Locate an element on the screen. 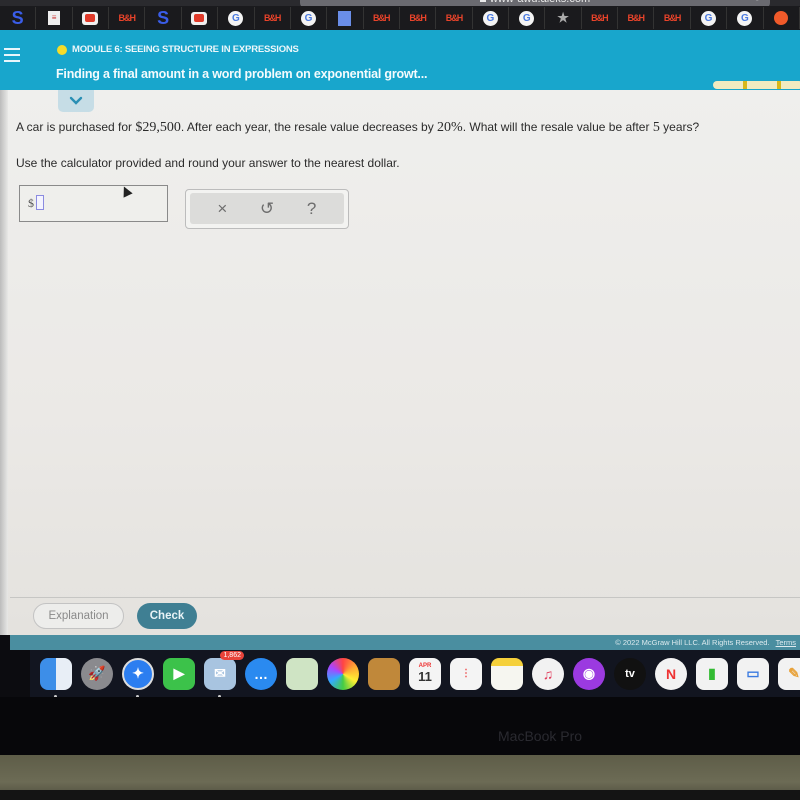  podcasts-icon: ◉ is located at coordinates (589, 673).